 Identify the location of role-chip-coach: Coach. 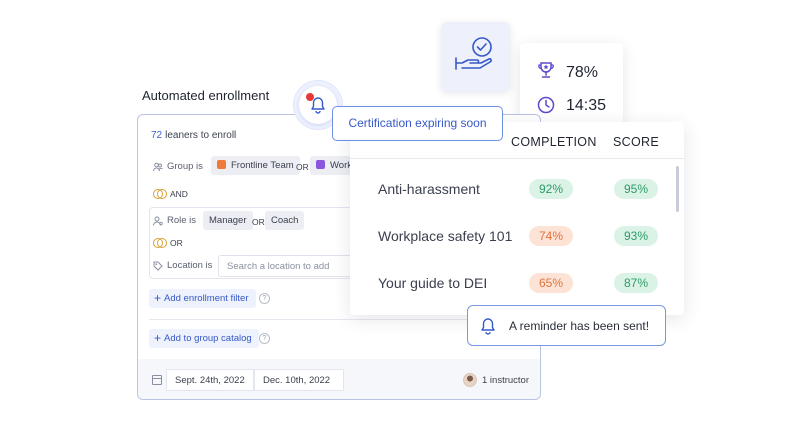
(285, 220).